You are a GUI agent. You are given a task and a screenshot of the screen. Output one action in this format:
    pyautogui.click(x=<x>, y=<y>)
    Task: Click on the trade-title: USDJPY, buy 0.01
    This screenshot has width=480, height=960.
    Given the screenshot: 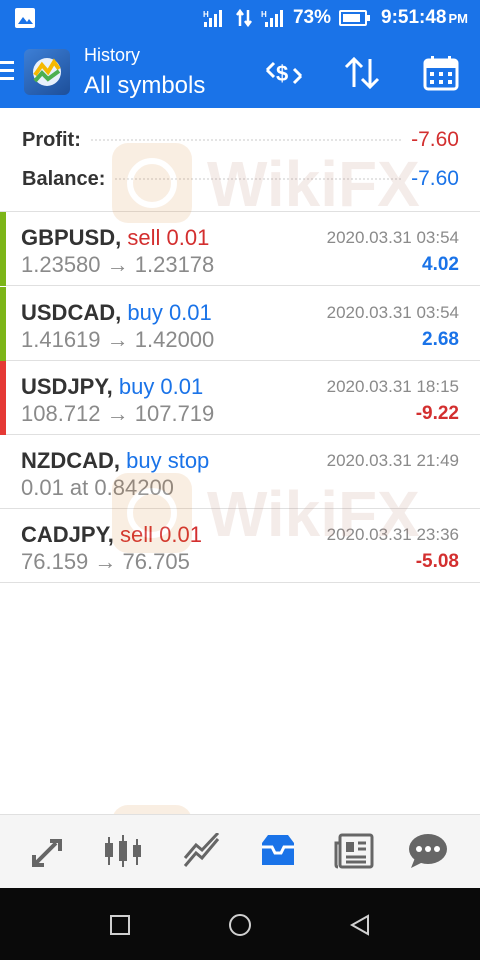 What is the action you would take?
    pyautogui.click(x=112, y=386)
    